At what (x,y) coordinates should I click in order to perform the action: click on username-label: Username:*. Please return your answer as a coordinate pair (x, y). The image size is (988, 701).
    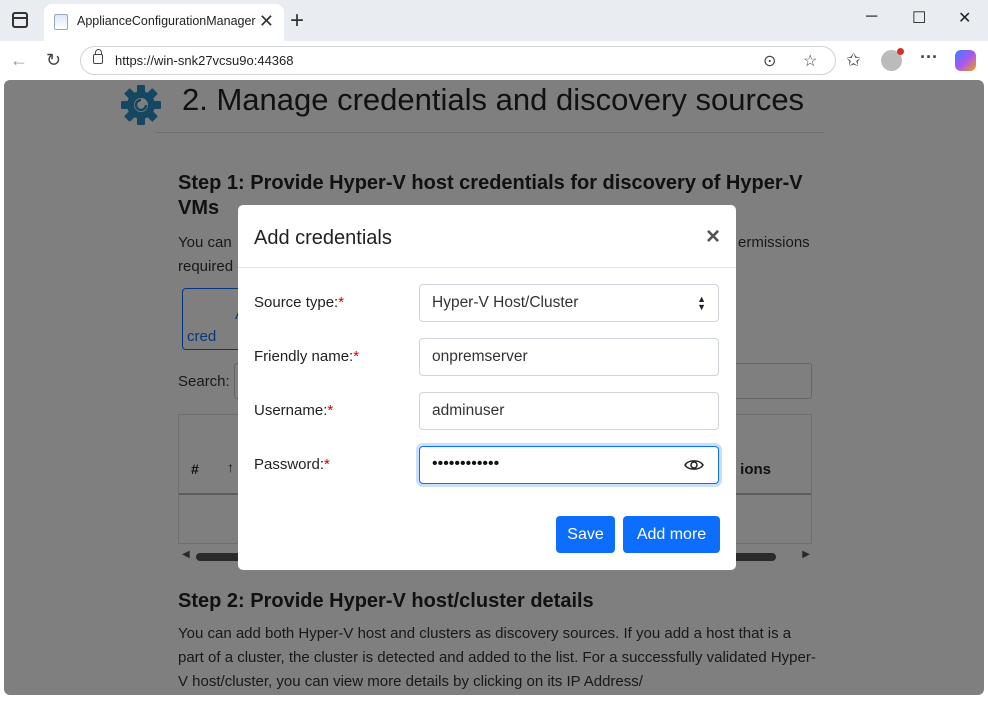
    Looking at the image, I should click on (293, 410).